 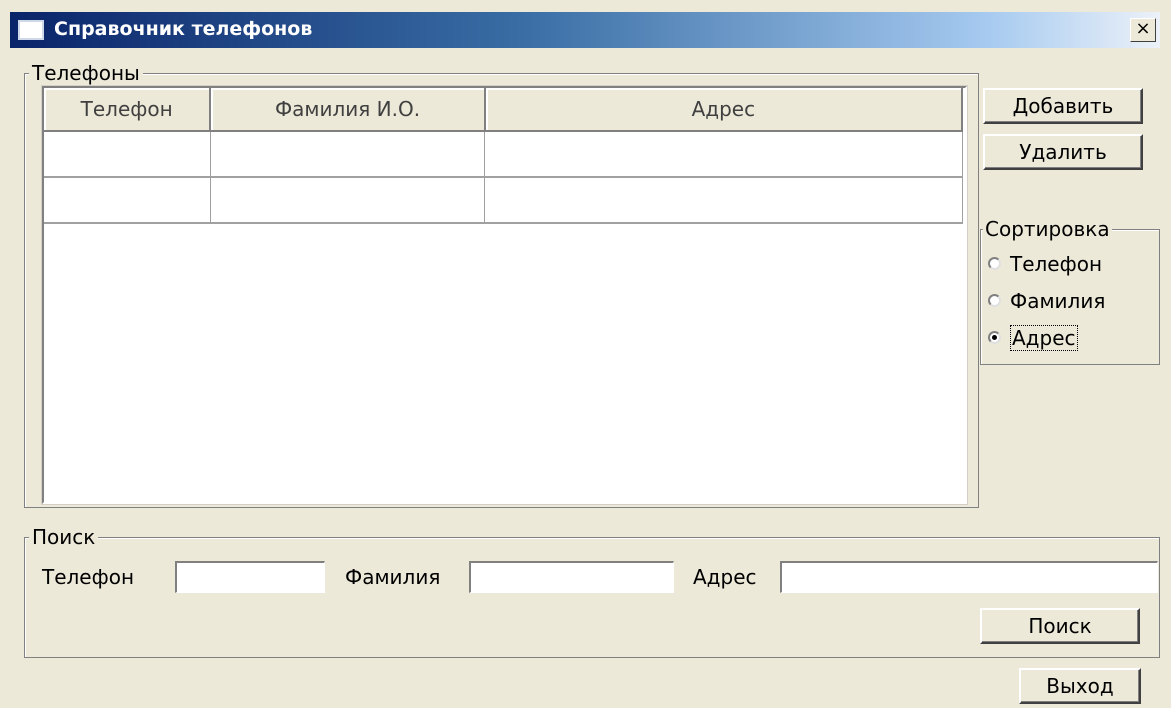 I want to click on title-bar: Справочник телефонов ×, so click(x=585, y=30).